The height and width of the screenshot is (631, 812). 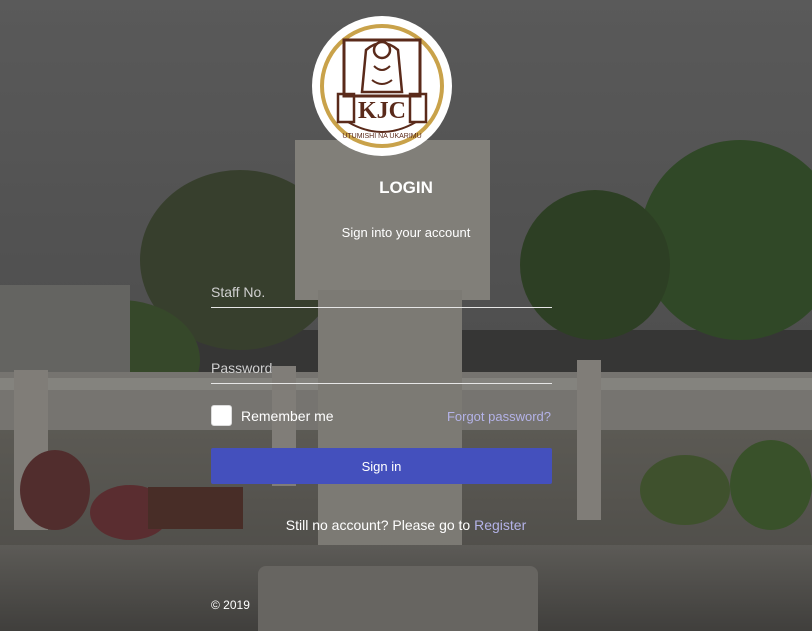 I want to click on staff-number-input, so click(x=381, y=293).